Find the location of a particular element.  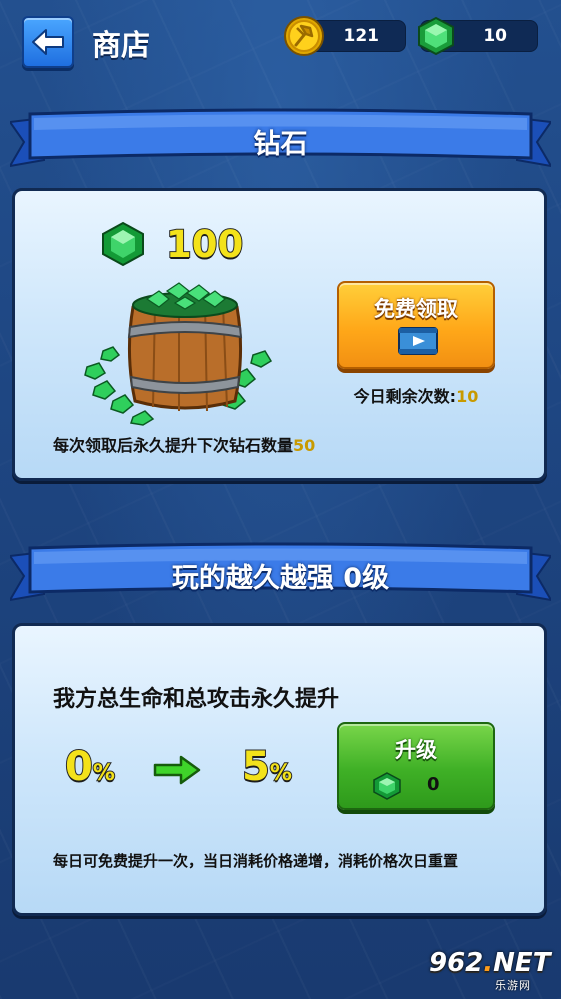

free-claim-button: 免费领取 is located at coordinates (416, 325).